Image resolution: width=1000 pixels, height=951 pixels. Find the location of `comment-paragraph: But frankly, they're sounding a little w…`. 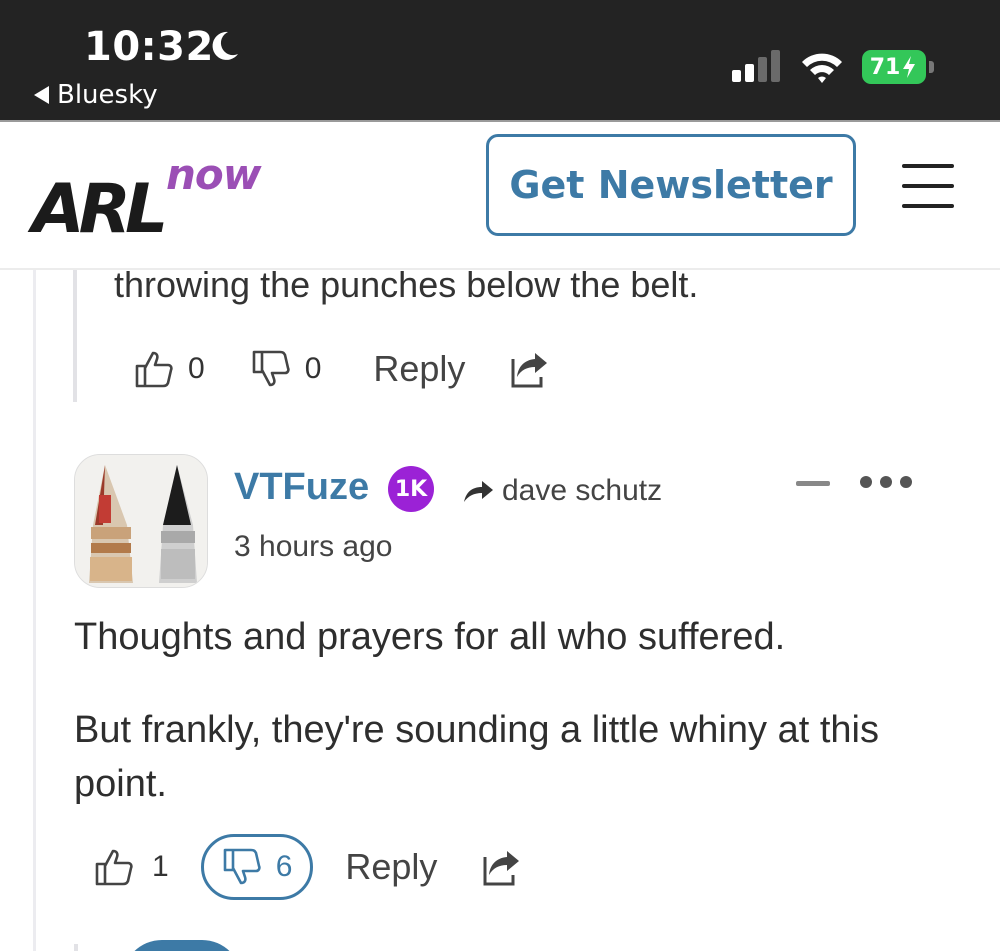

comment-paragraph: But frankly, they're sounding a little w… is located at coordinates (476, 757).